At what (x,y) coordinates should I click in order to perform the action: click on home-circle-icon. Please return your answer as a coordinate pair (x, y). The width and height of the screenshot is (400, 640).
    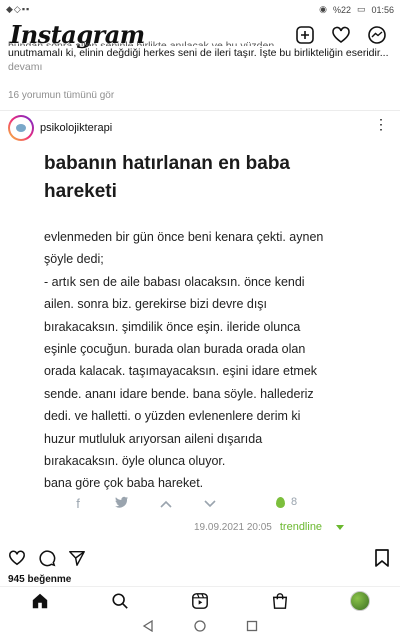
    Looking at the image, I should click on (200, 628).